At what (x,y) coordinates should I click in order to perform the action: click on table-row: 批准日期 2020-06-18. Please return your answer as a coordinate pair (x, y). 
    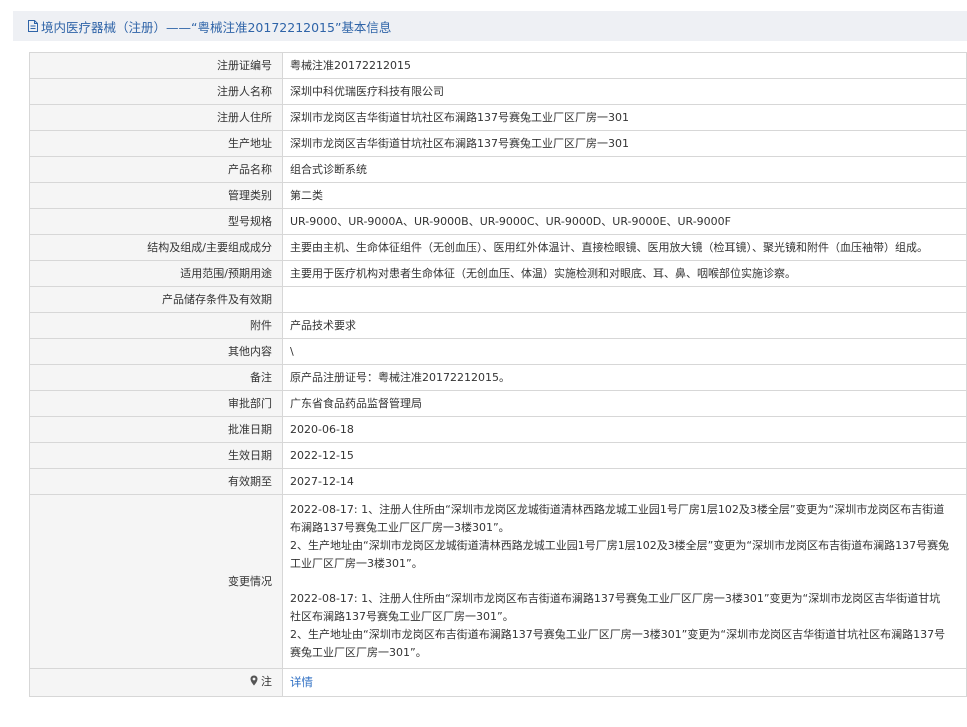
    Looking at the image, I should click on (498, 429).